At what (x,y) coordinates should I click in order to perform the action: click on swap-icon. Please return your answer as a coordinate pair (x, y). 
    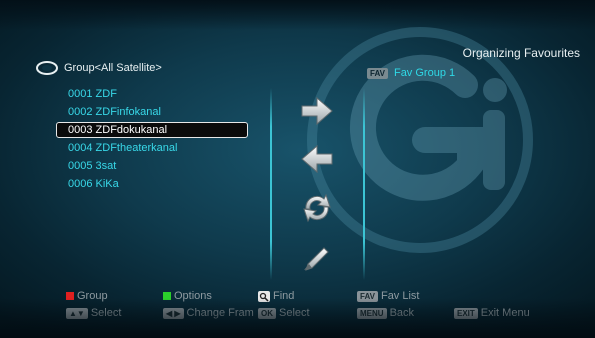
    Looking at the image, I should click on (317, 208).